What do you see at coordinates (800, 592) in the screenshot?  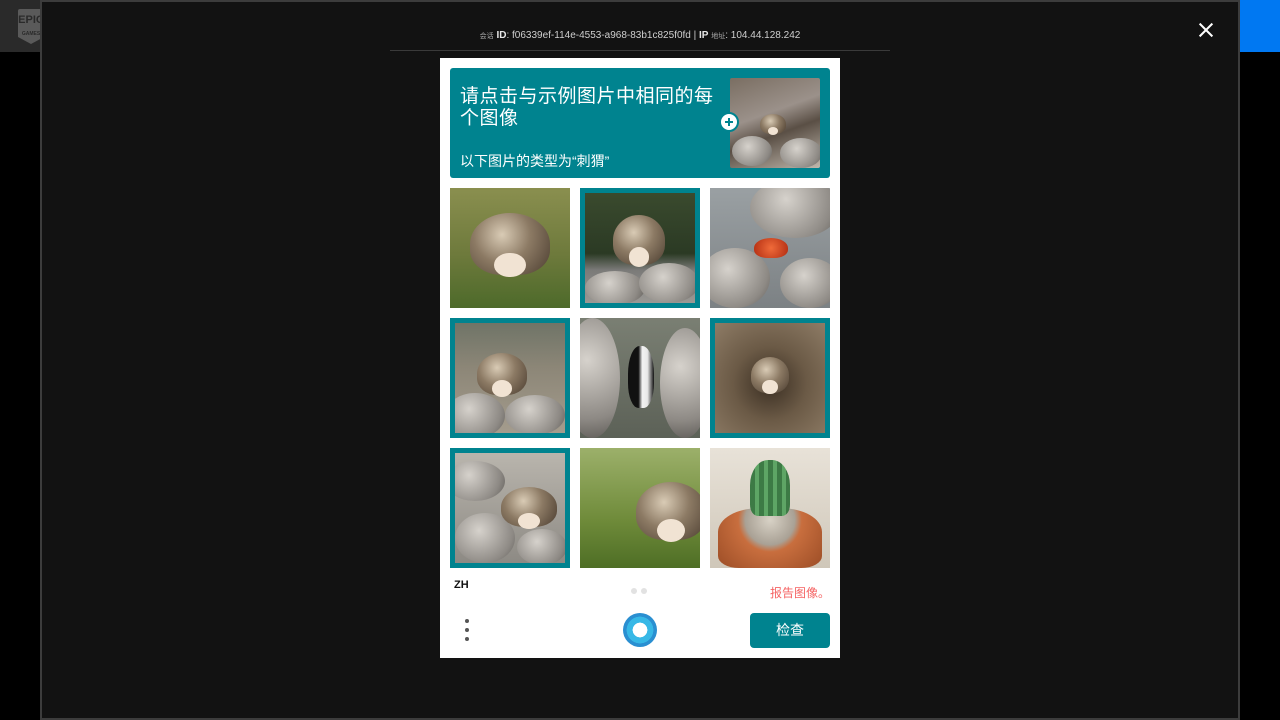 I see `report-image-link: 报告图像。` at bounding box center [800, 592].